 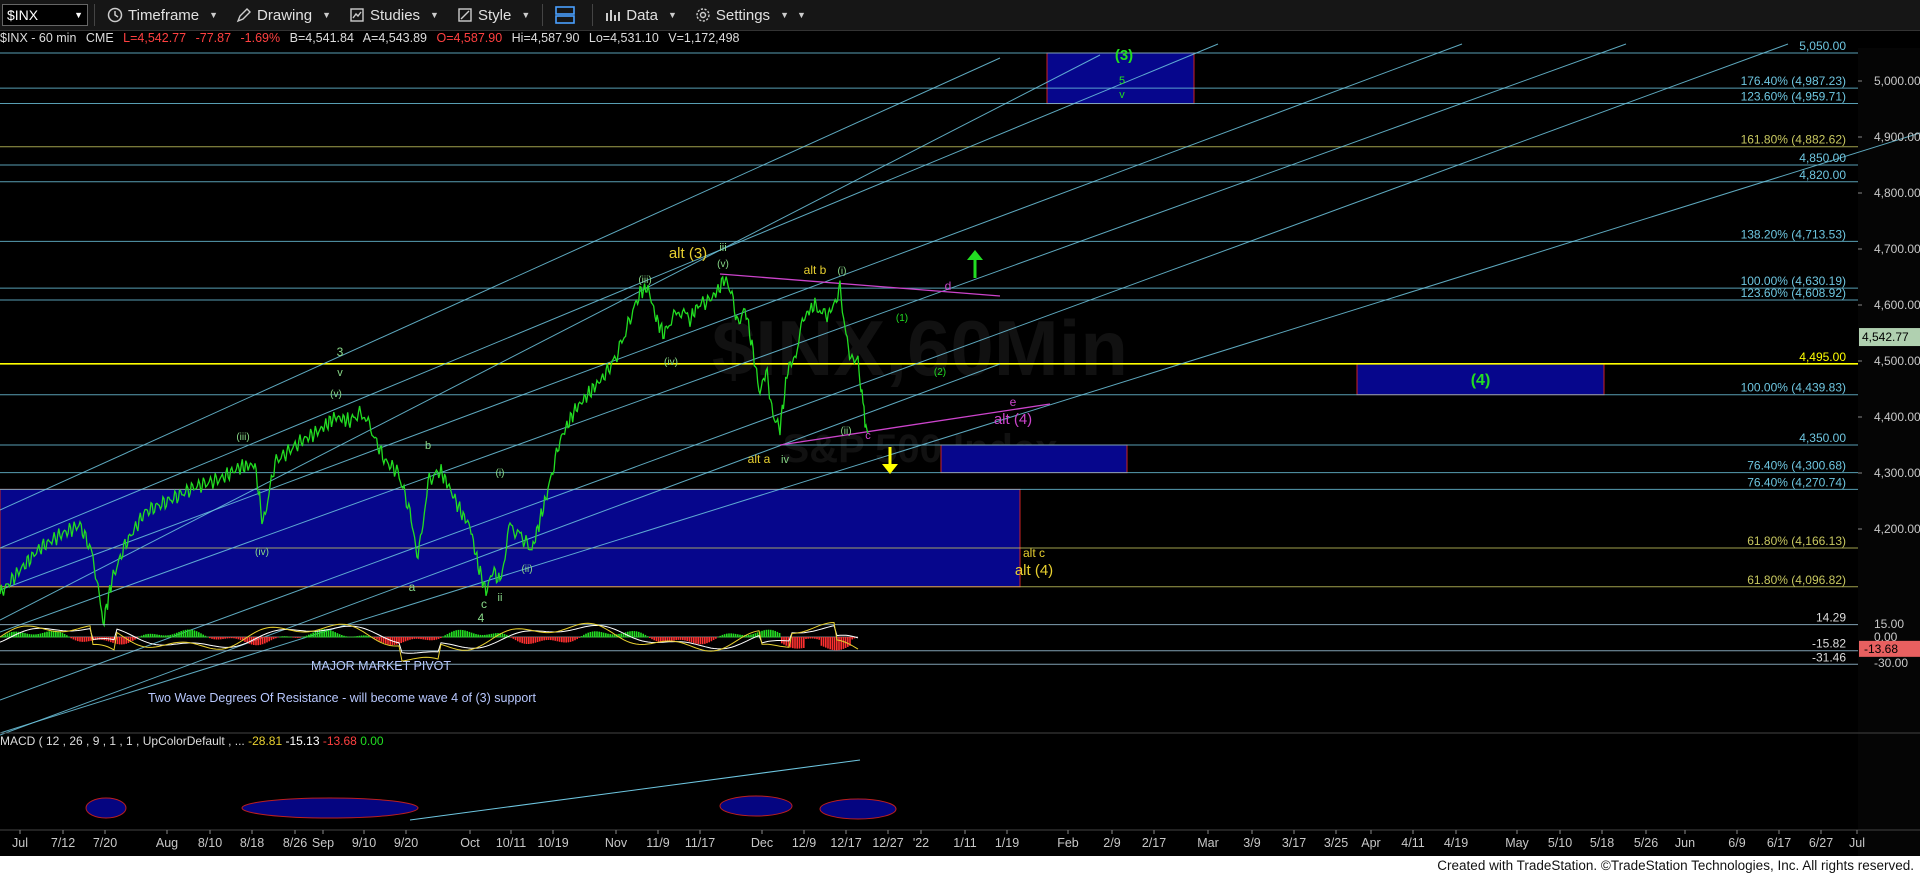 What do you see at coordinates (1822, 46) in the screenshot?
I see `level-label: 5,050.00` at bounding box center [1822, 46].